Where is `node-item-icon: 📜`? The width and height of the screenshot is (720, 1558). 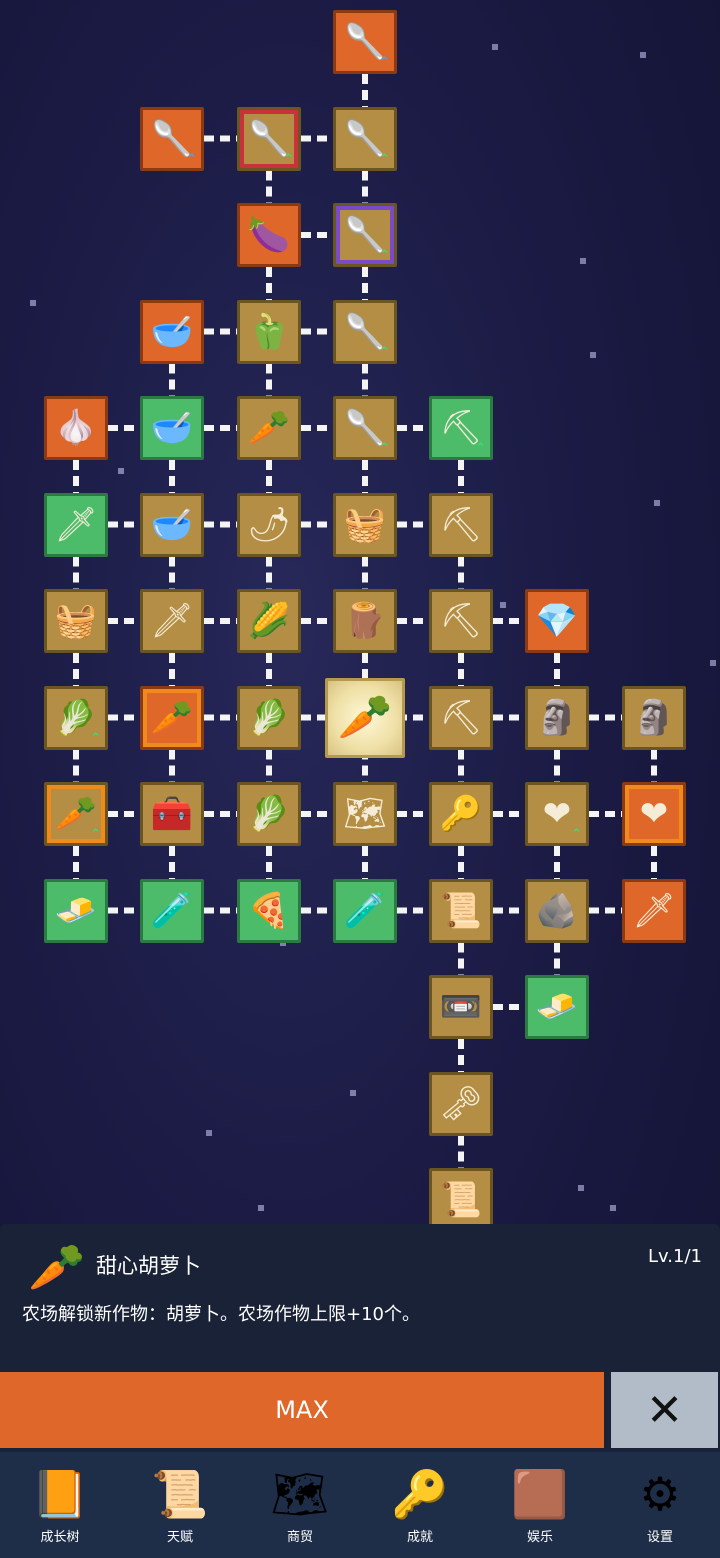 node-item-icon: 📜 is located at coordinates (461, 910).